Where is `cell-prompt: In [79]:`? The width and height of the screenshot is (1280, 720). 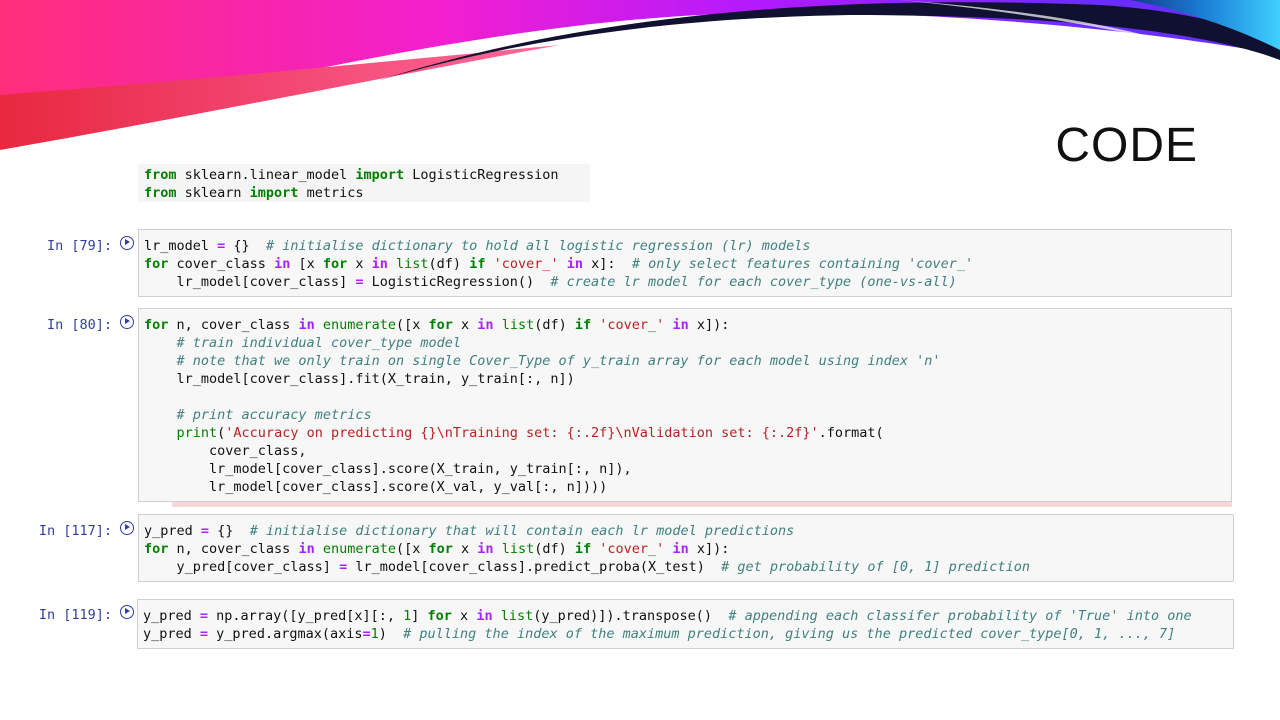 cell-prompt: In [79]: is located at coordinates (79, 246).